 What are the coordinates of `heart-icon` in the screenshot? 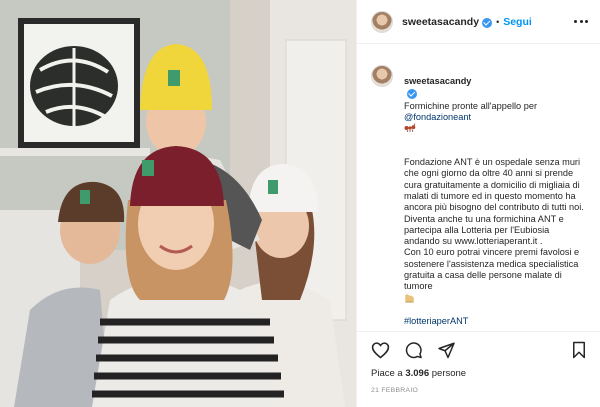 It's located at (380, 350).